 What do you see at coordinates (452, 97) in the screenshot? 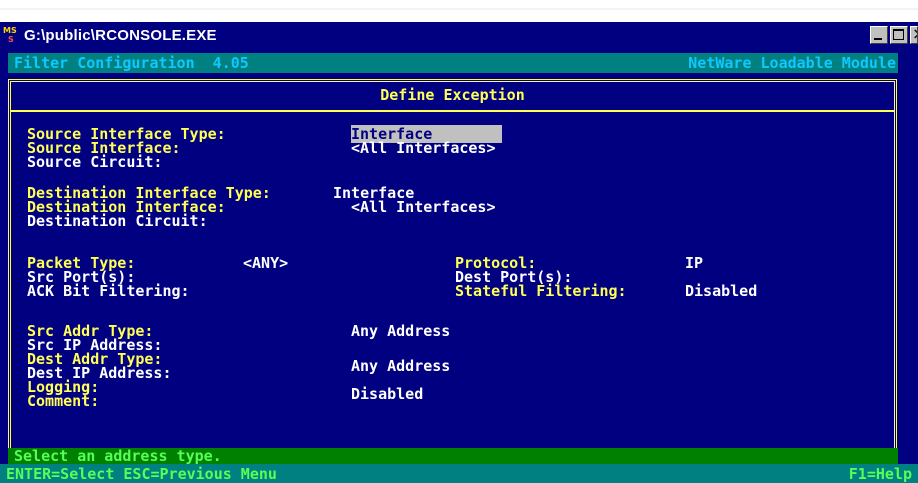
I see `dialog-title: Define Exception` at bounding box center [452, 97].